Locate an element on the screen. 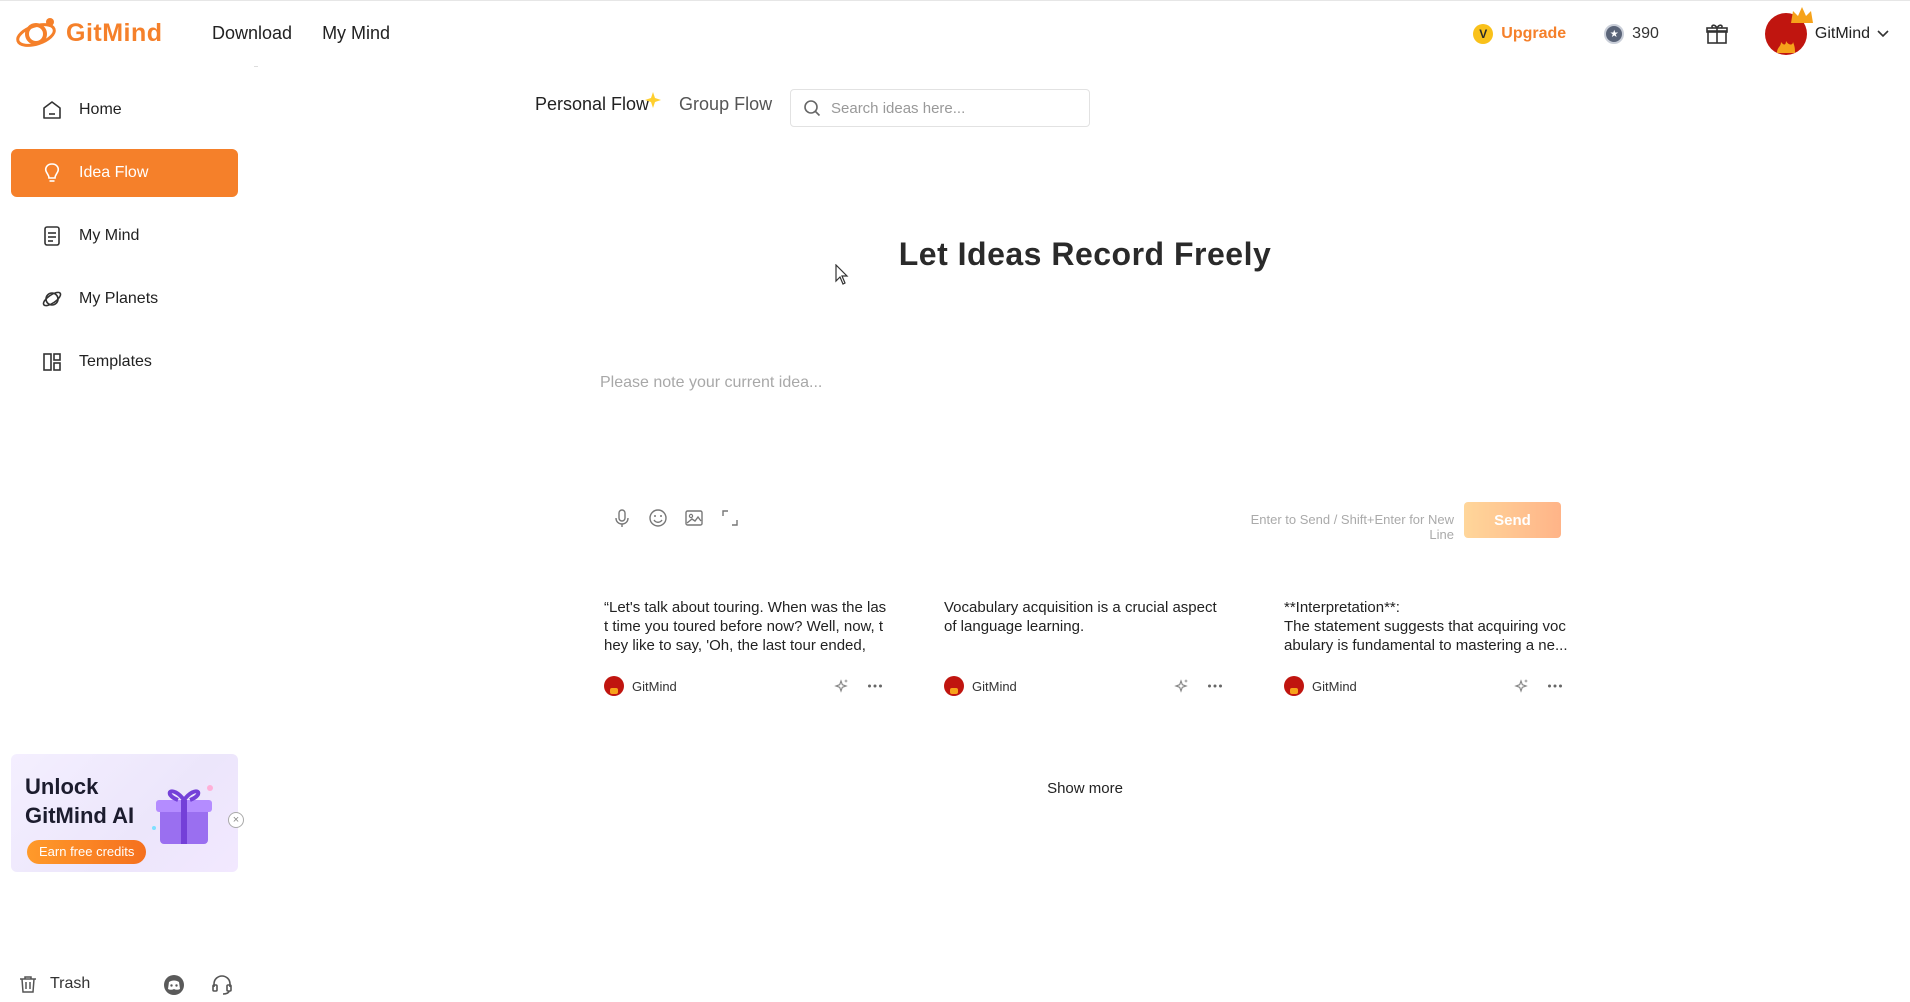 Image resolution: width=1910 pixels, height=1002 pixels. composer-toolbar is located at coordinates (676, 518).